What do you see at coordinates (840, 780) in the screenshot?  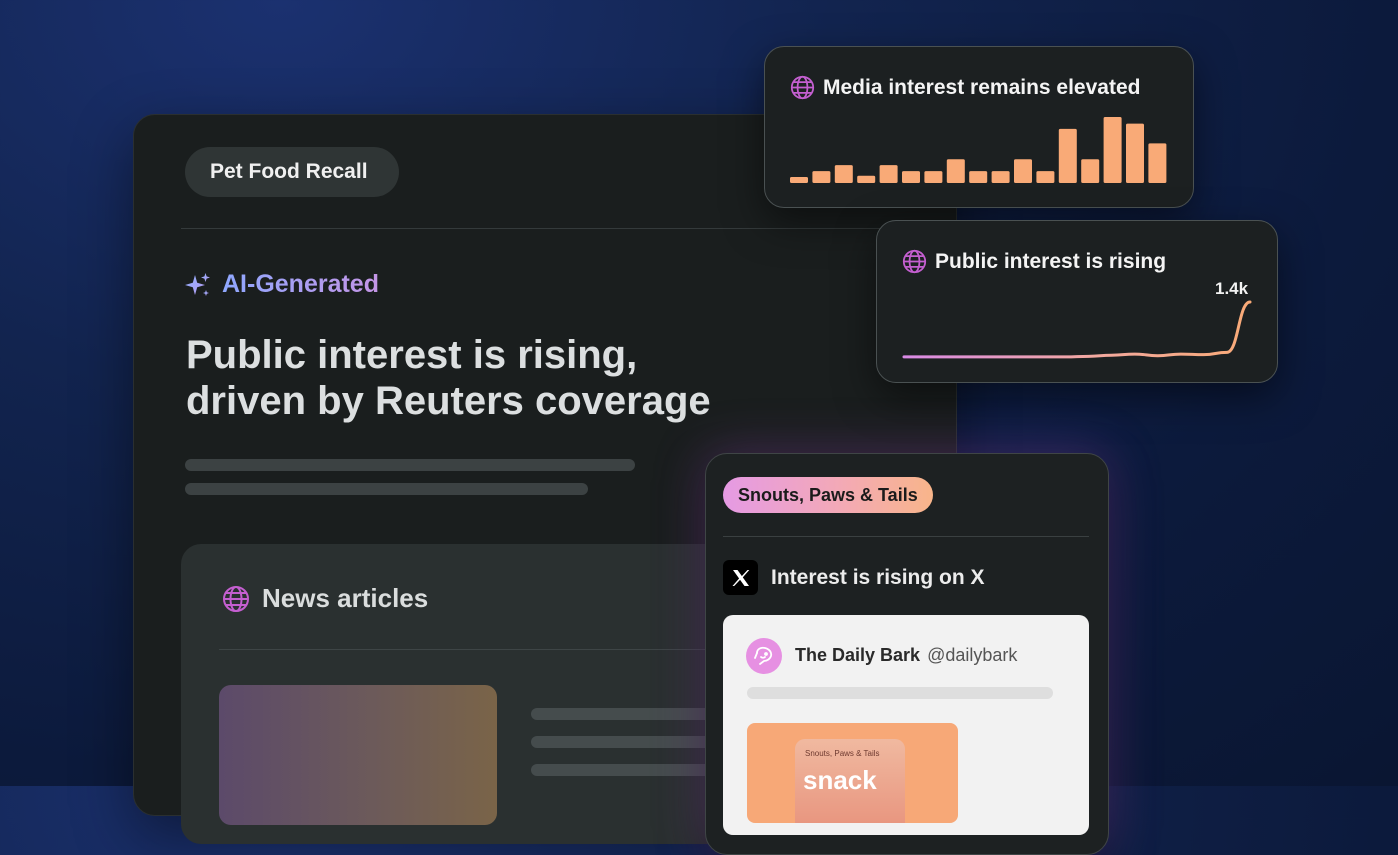 I see `product-word: snack` at bounding box center [840, 780].